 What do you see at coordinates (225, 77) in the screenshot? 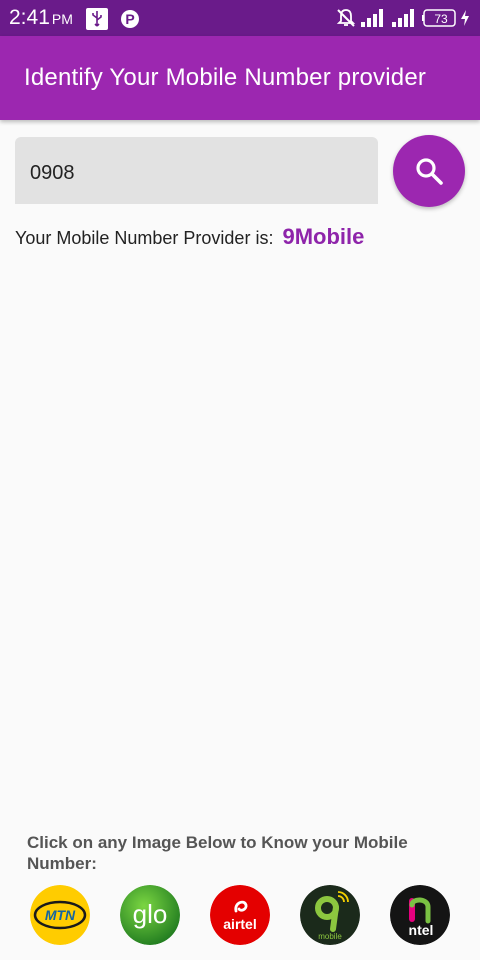
I see `app-title: Identify Your Mobile Number provider` at bounding box center [225, 77].